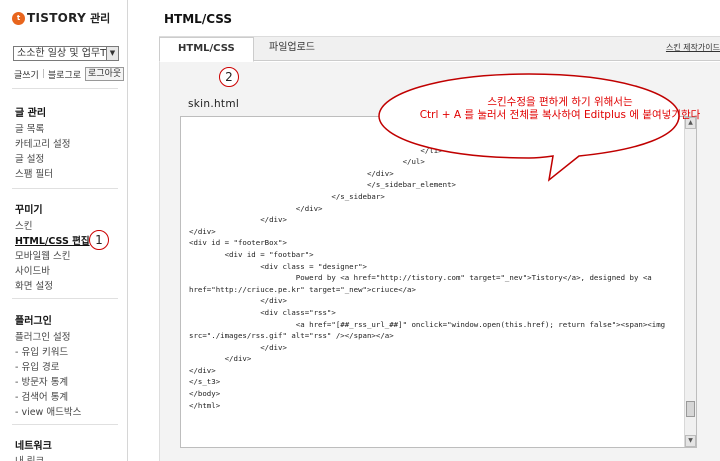 The height and width of the screenshot is (461, 720). What do you see at coordinates (33, 446) in the screenshot?
I see `menu-title-network: 네트워크` at bounding box center [33, 446].